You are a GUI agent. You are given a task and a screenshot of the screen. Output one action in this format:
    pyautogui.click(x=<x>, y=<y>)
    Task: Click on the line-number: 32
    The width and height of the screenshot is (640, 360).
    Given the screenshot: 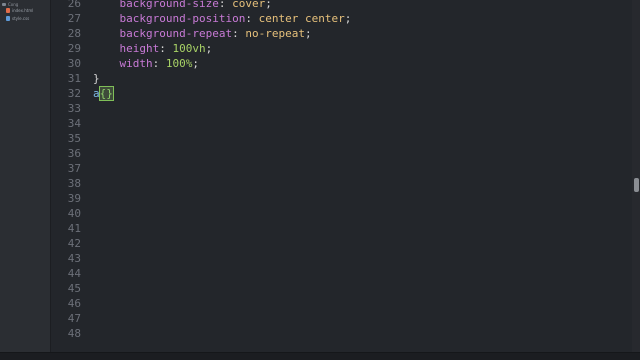 What is the action you would take?
    pyautogui.click(x=74, y=93)
    